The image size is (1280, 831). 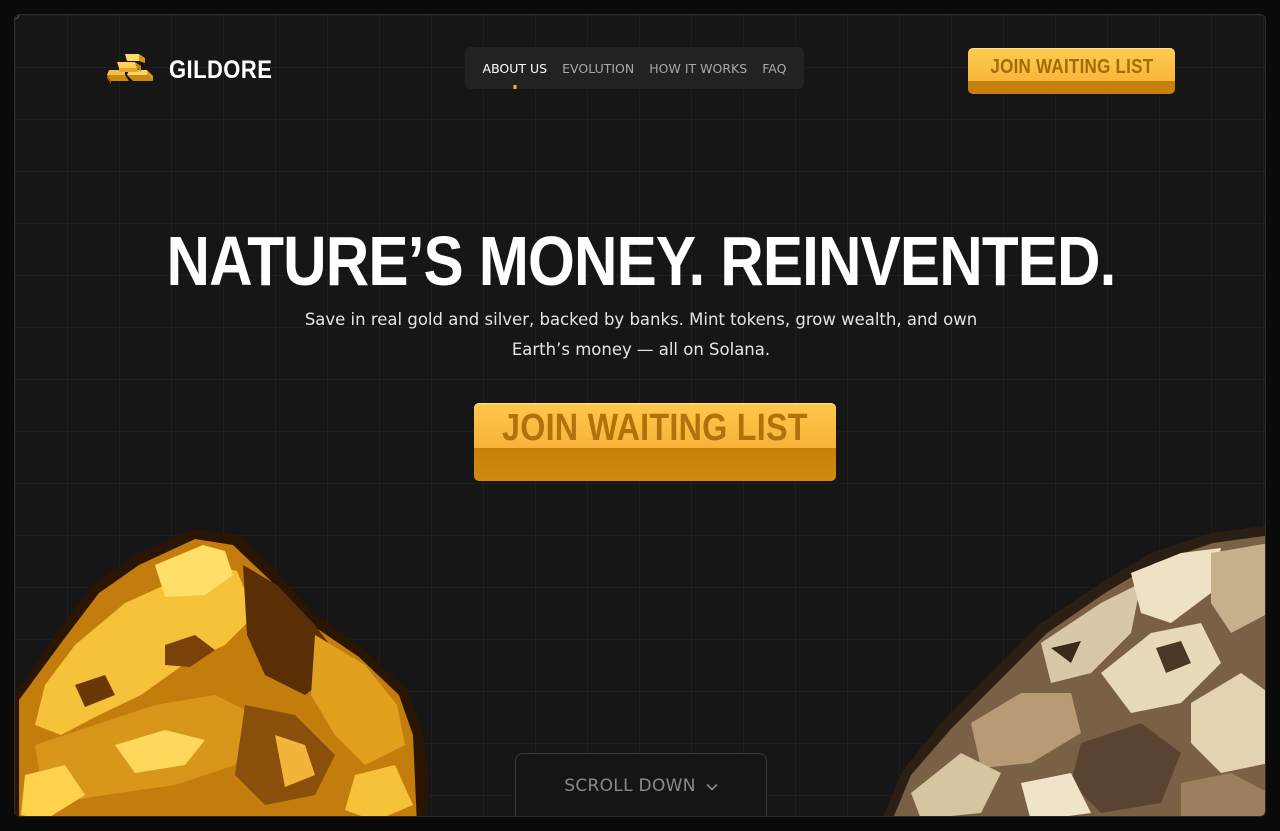 I want to click on main-nav: ABOUT US EVOLUTION HOW IT WORKS FAQ, so click(x=634, y=68).